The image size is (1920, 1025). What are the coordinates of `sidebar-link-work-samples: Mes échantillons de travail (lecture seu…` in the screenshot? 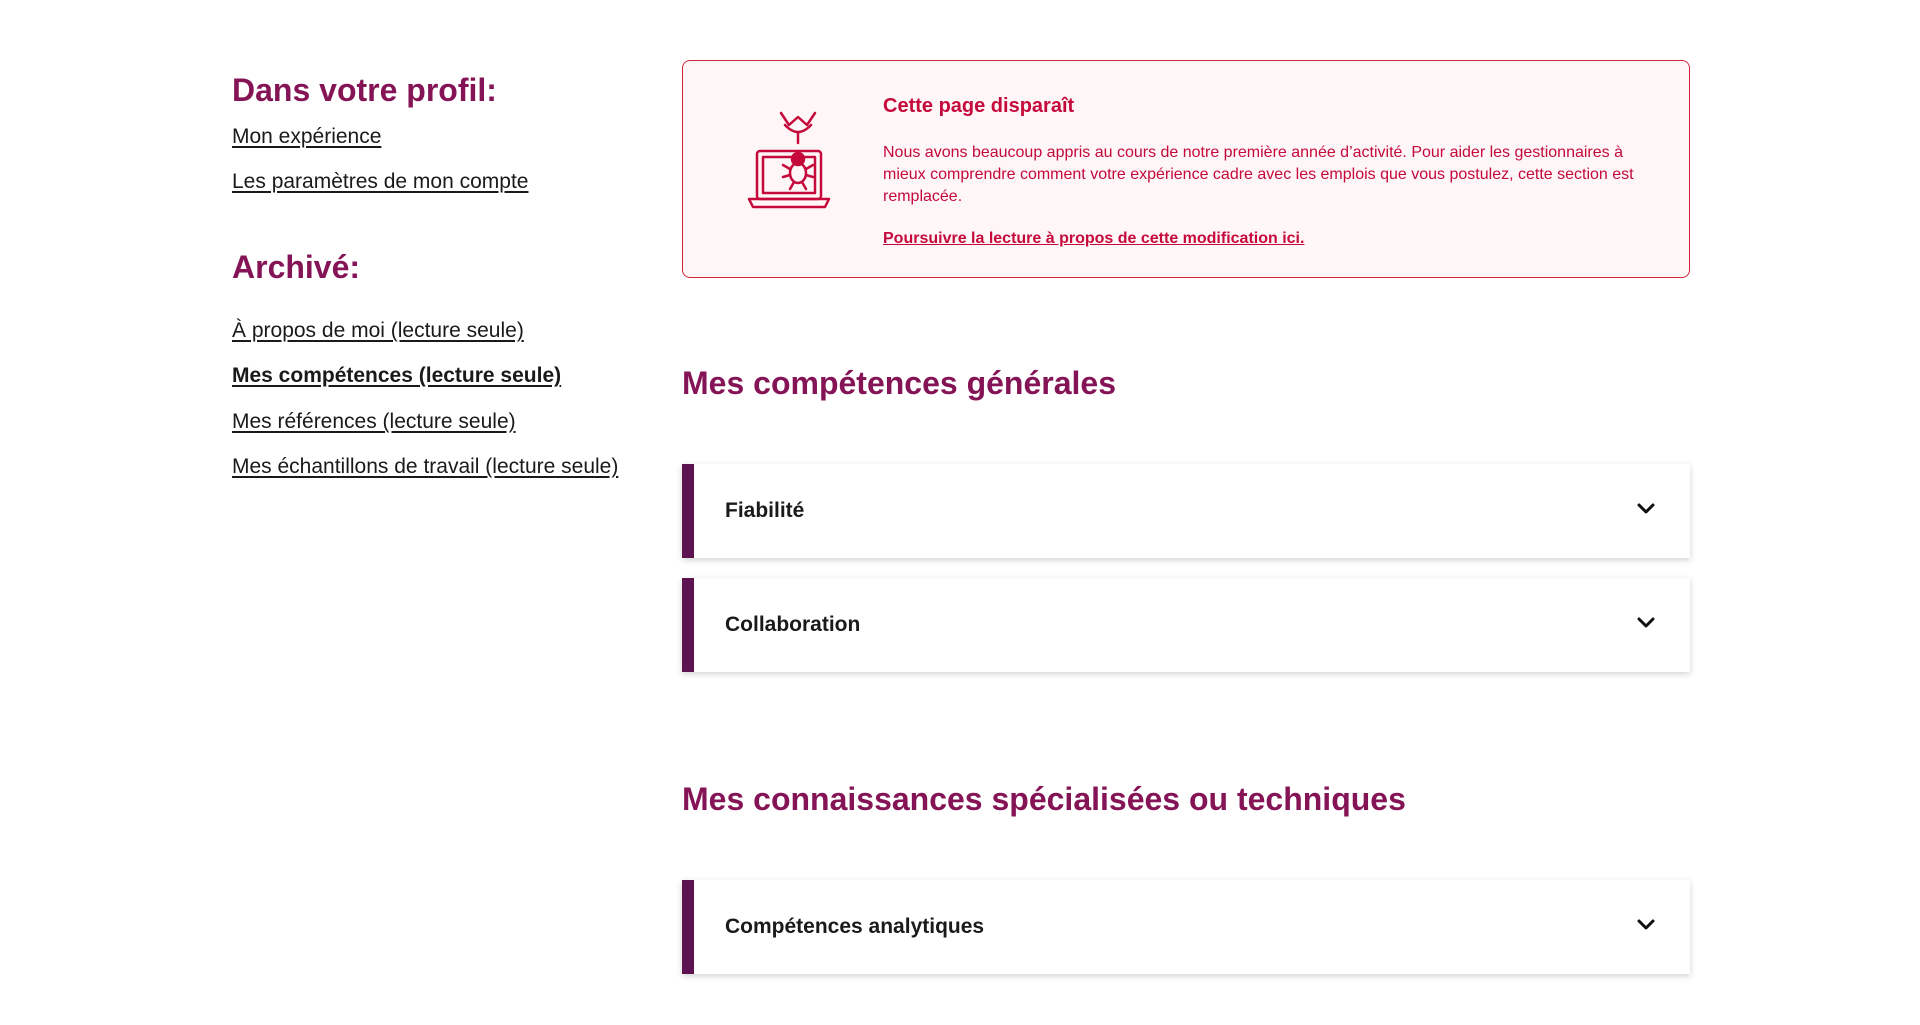 It's located at (425, 466).